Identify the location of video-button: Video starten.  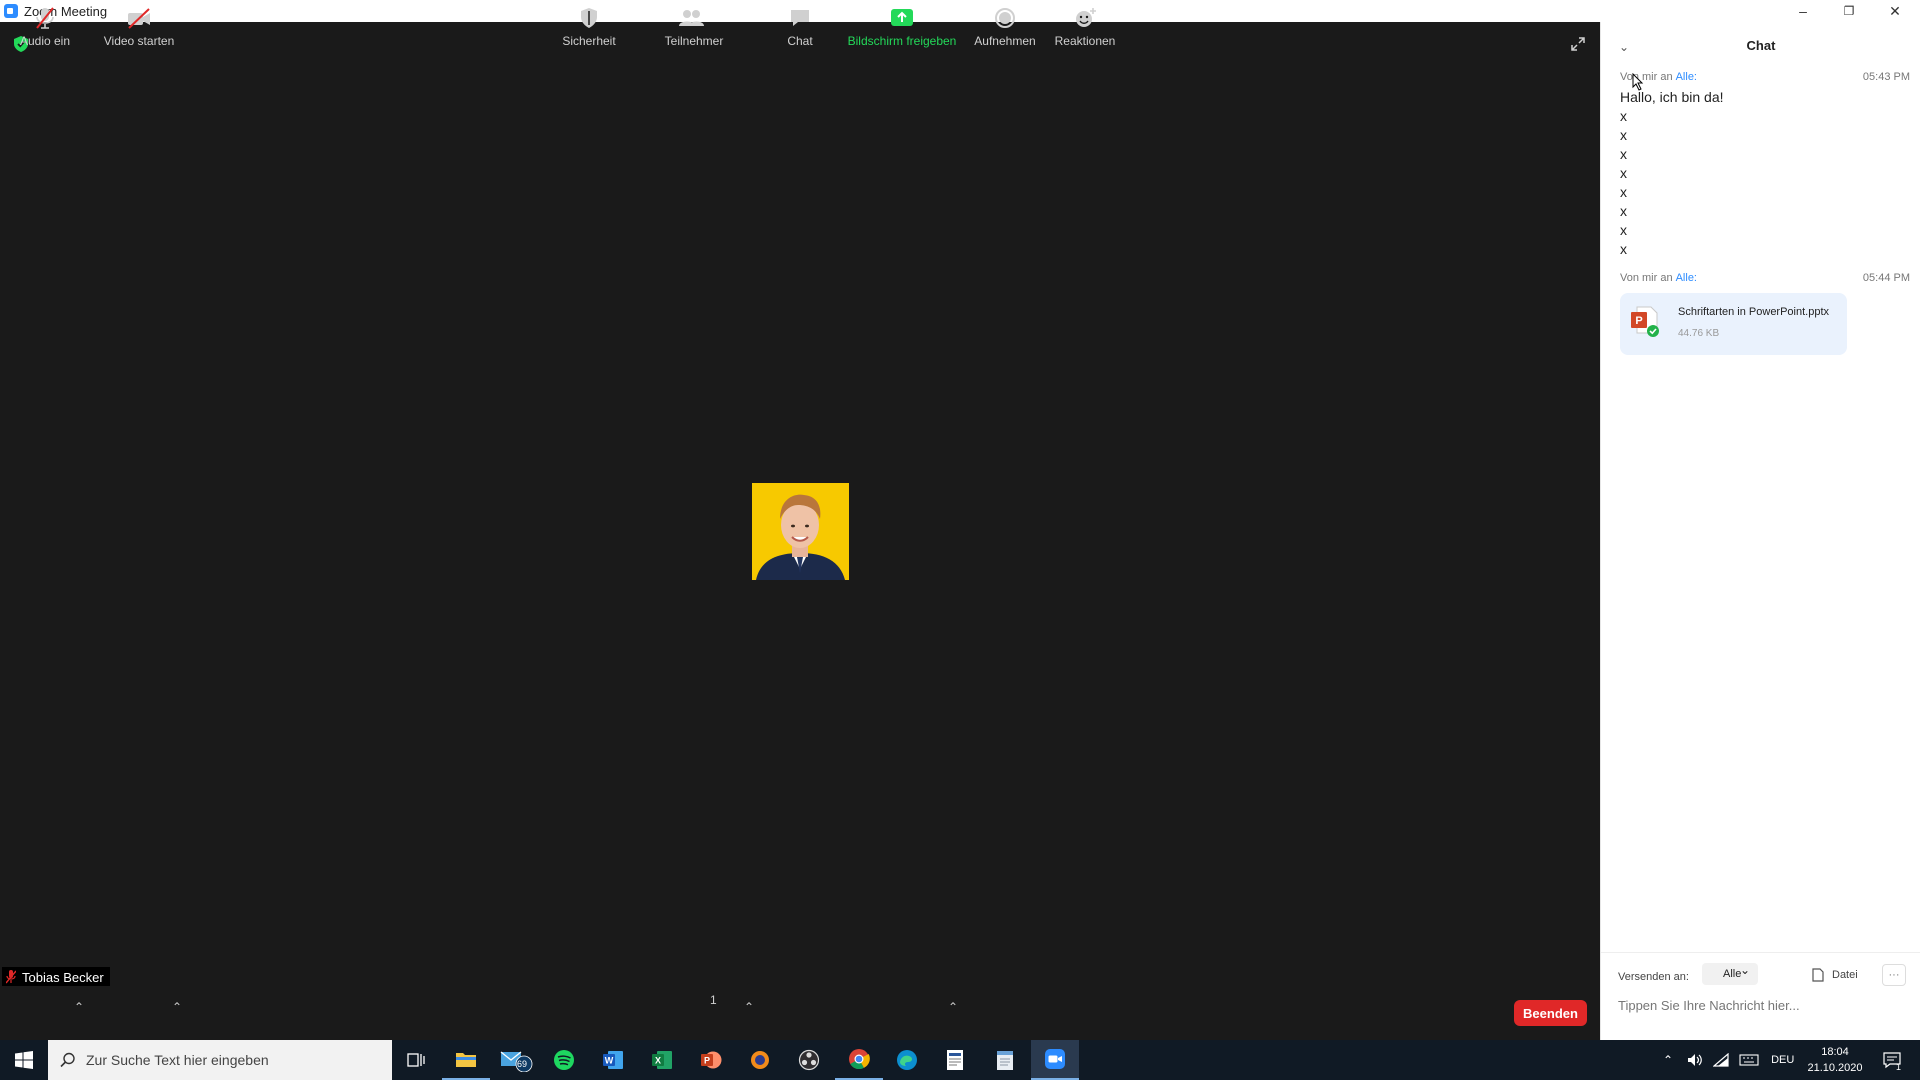
(139, 27).